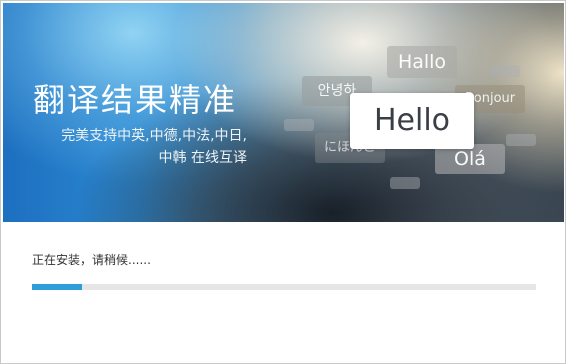 This screenshot has width=566, height=364. Describe the element at coordinates (202, 158) in the screenshot. I see `banner-subtitle-line2: 中韩 在线互译` at that location.